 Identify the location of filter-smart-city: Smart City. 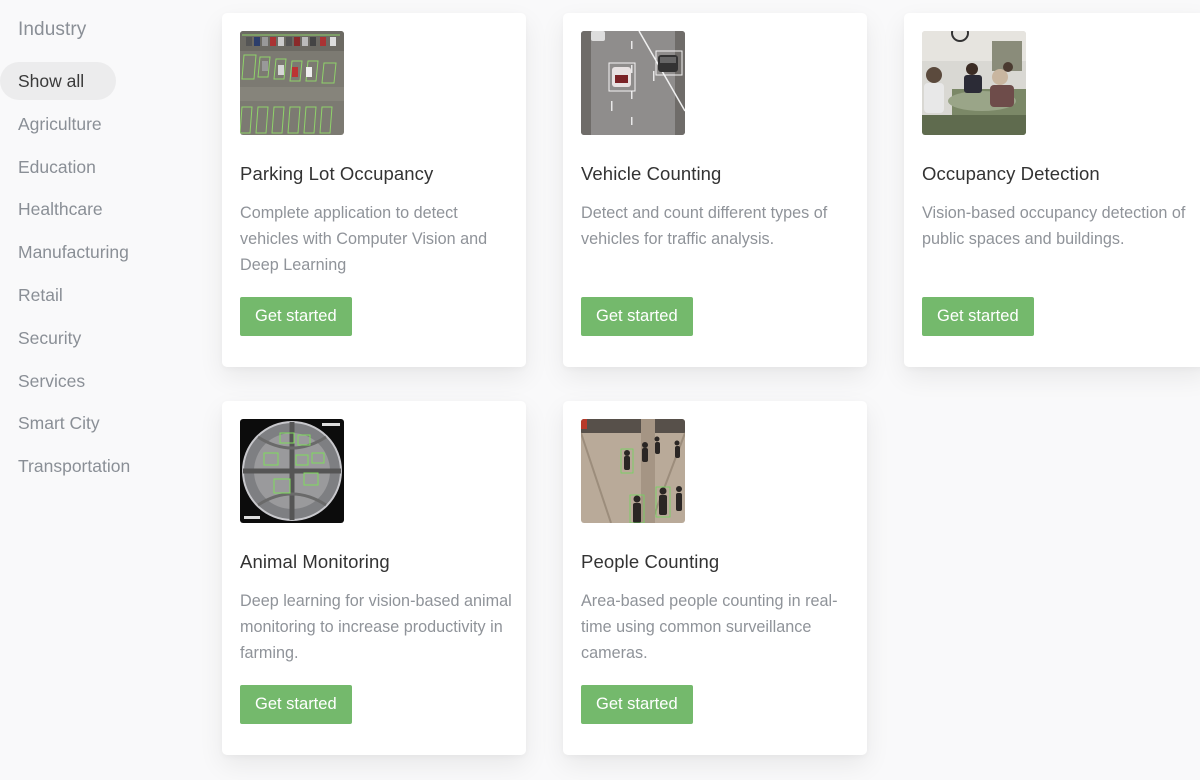
(100, 423).